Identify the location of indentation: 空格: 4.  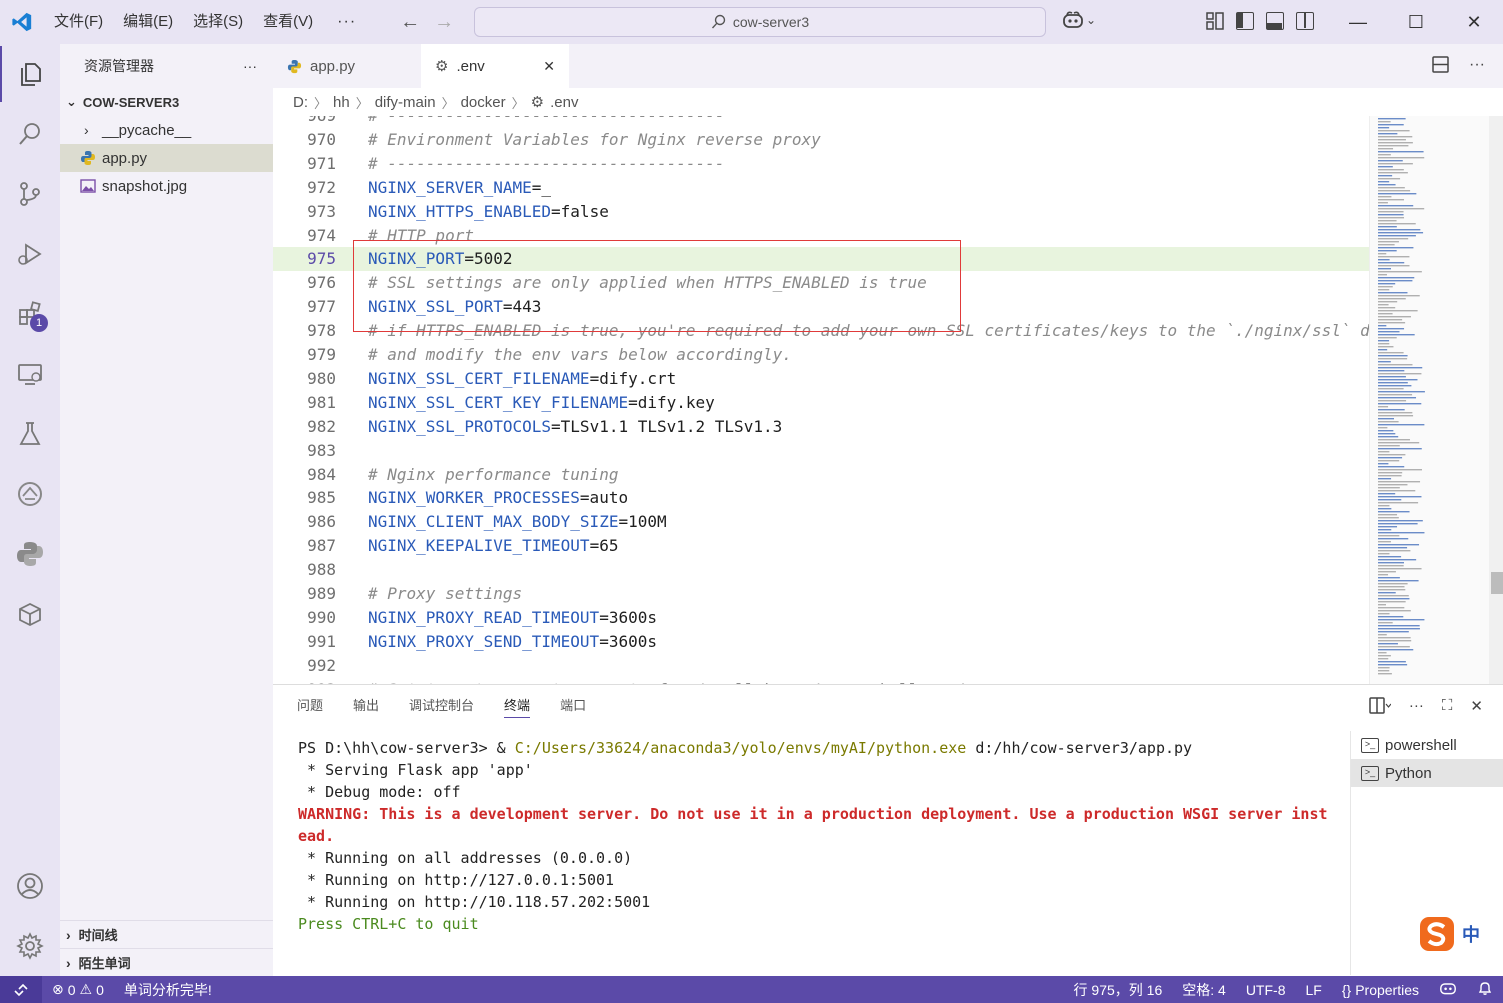
(1204, 990).